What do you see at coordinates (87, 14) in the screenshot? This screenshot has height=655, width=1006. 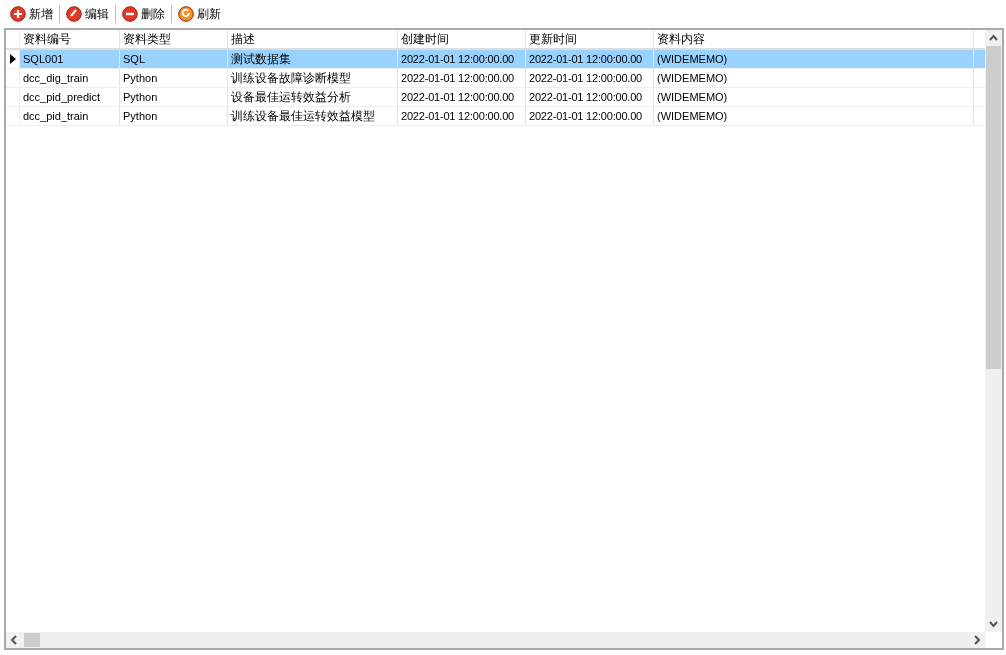 I see `toolbar-button: 编辑` at bounding box center [87, 14].